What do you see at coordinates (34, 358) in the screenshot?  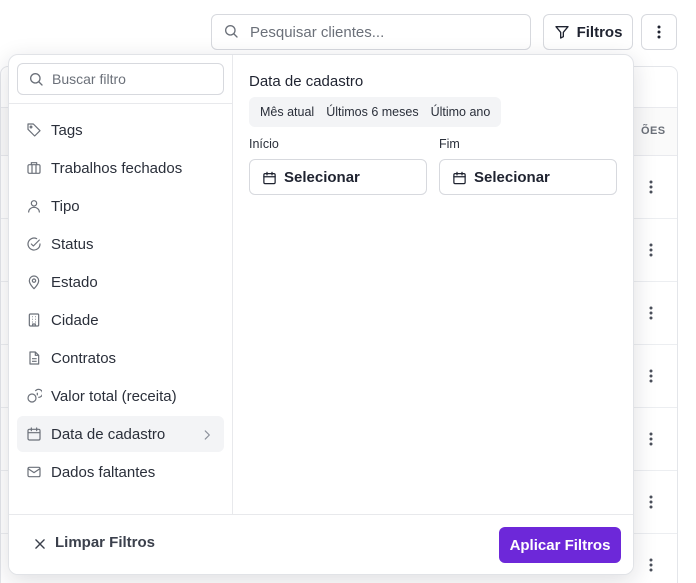 I see `file-text-icon` at bounding box center [34, 358].